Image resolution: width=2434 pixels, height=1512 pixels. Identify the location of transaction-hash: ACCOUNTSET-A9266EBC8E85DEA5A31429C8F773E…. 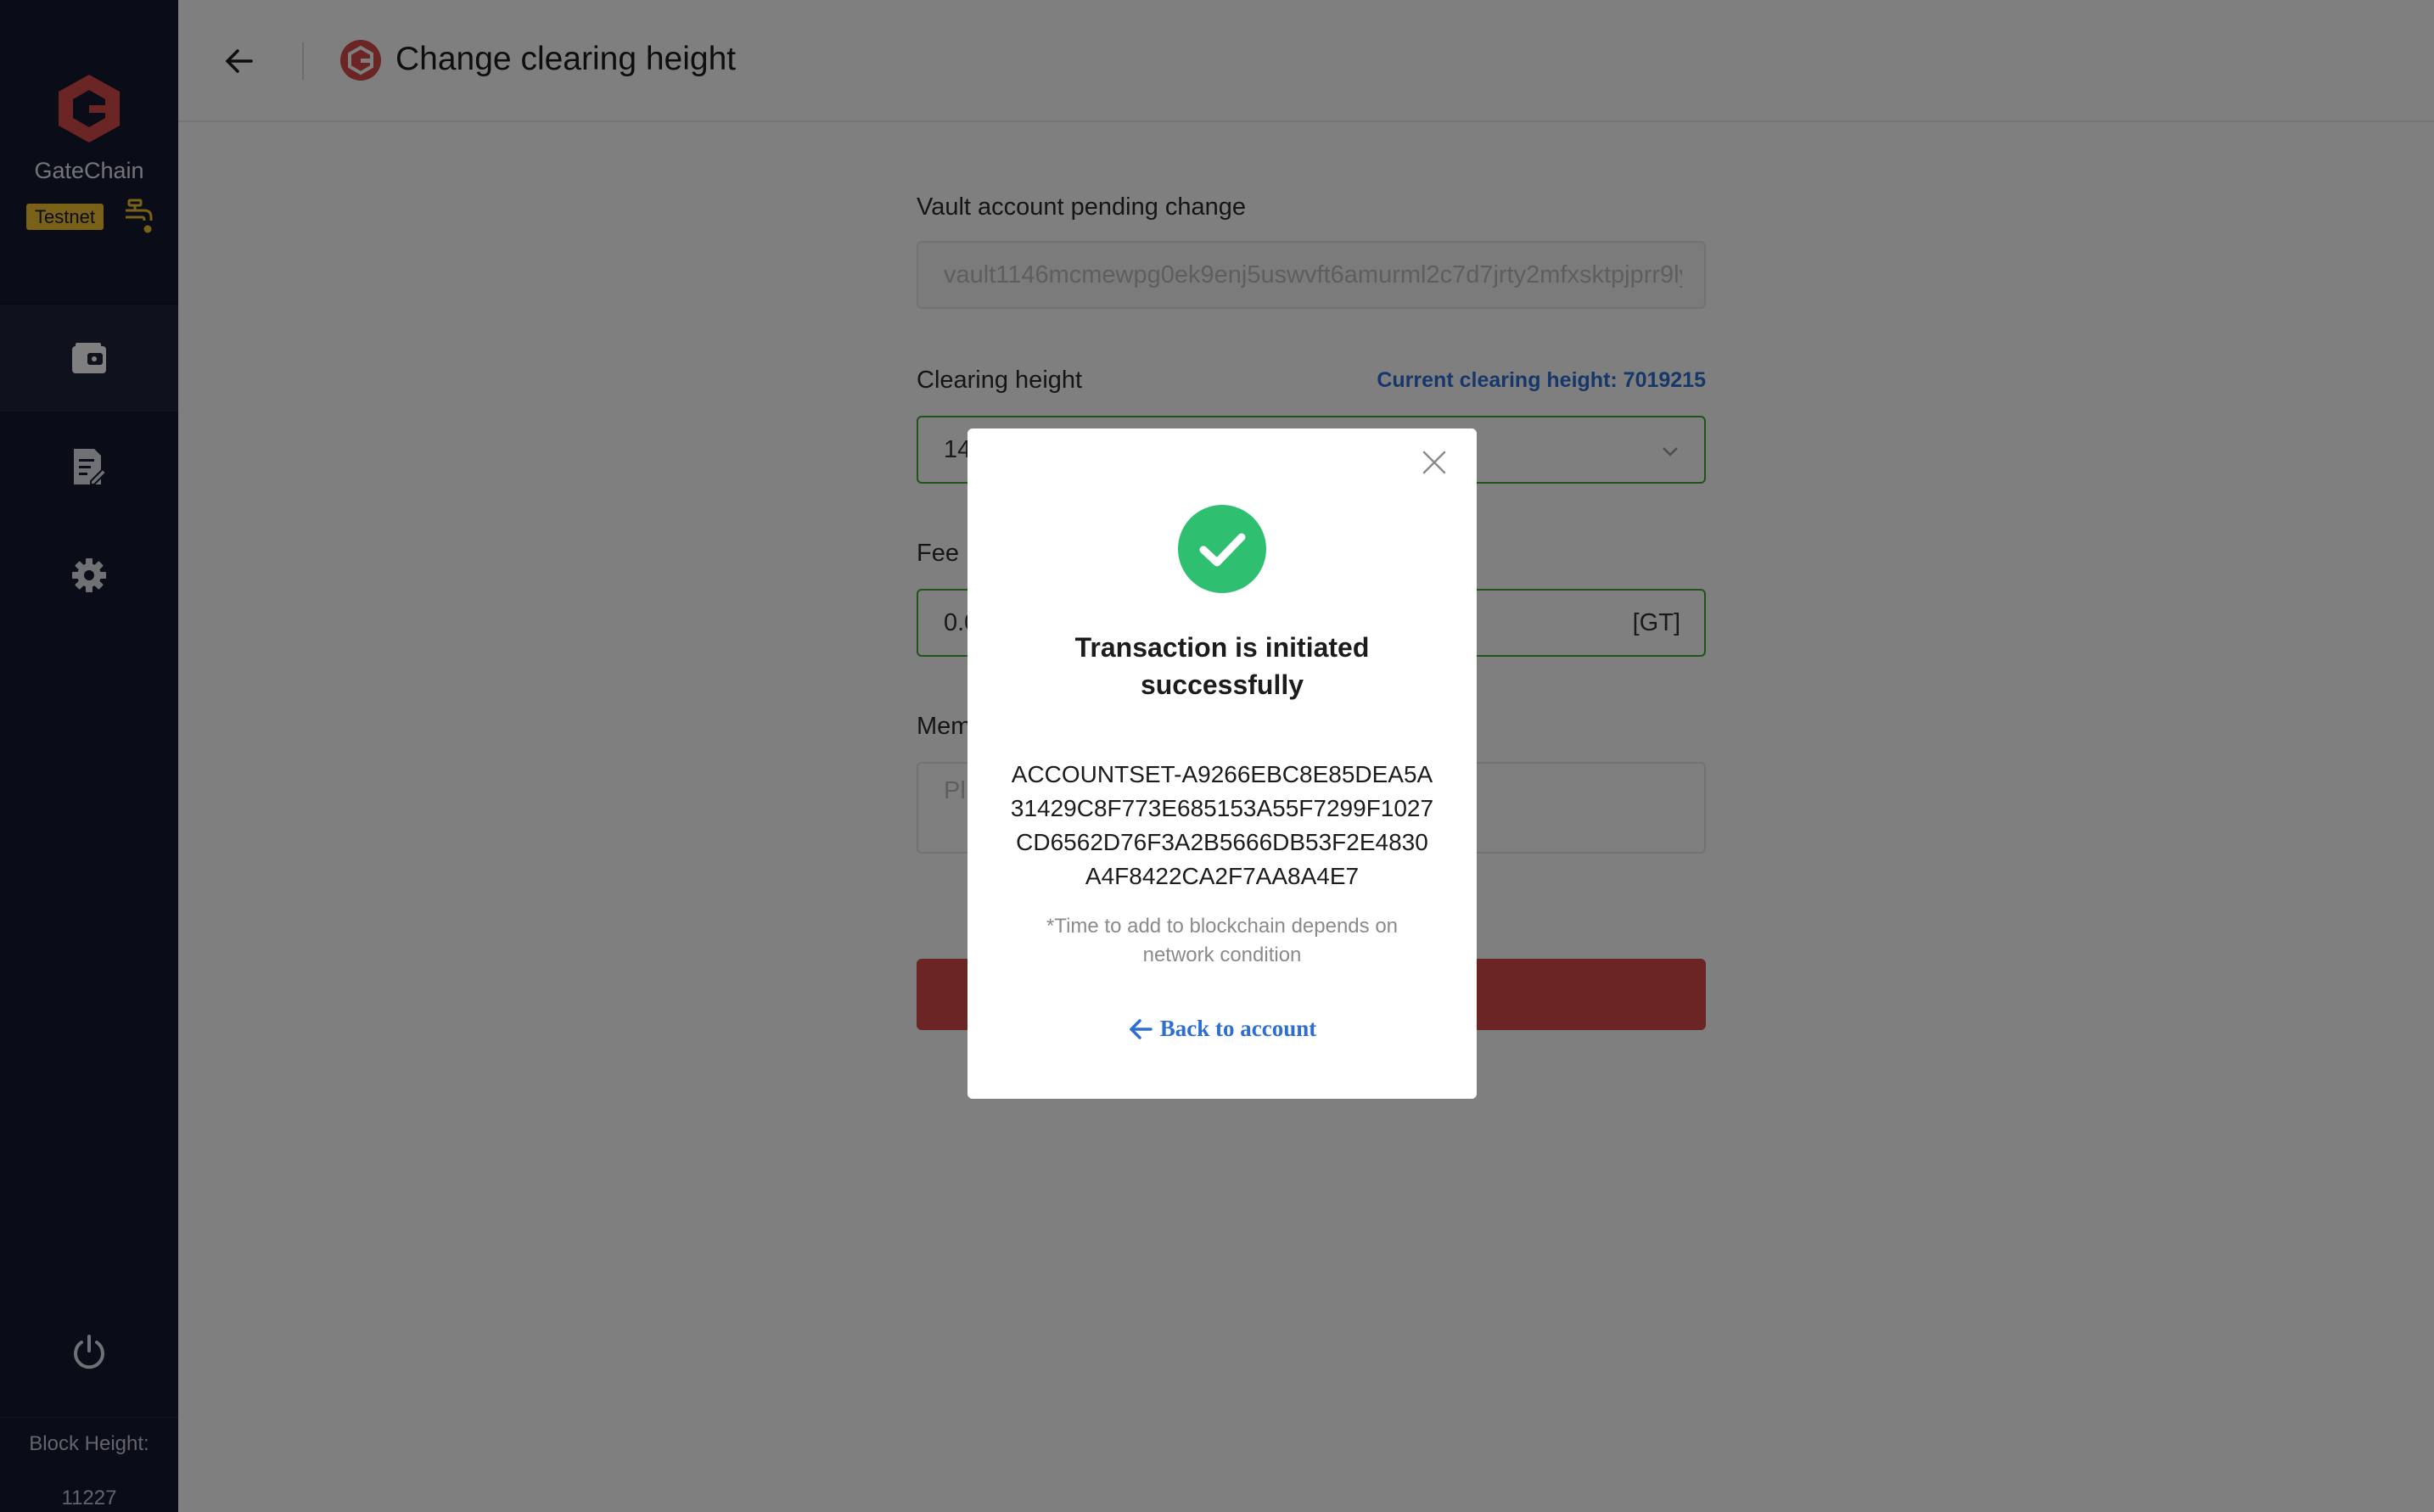
(1222, 825).